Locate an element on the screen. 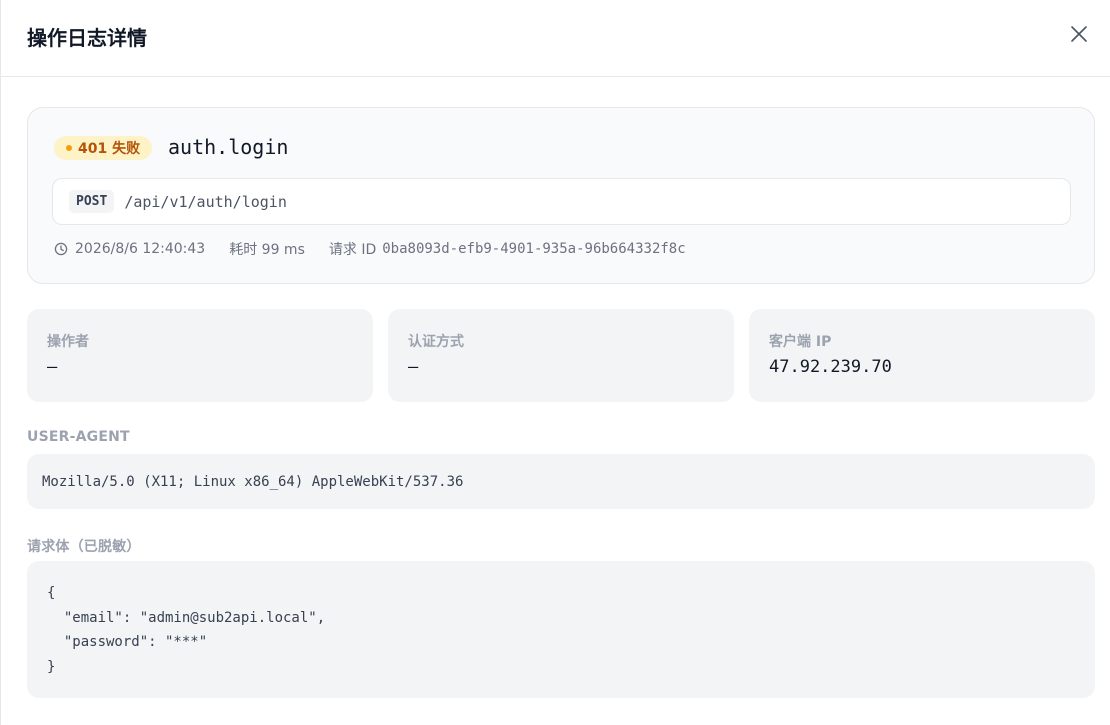 The width and height of the screenshot is (1110, 725). close-icon is located at coordinates (1079, 34).